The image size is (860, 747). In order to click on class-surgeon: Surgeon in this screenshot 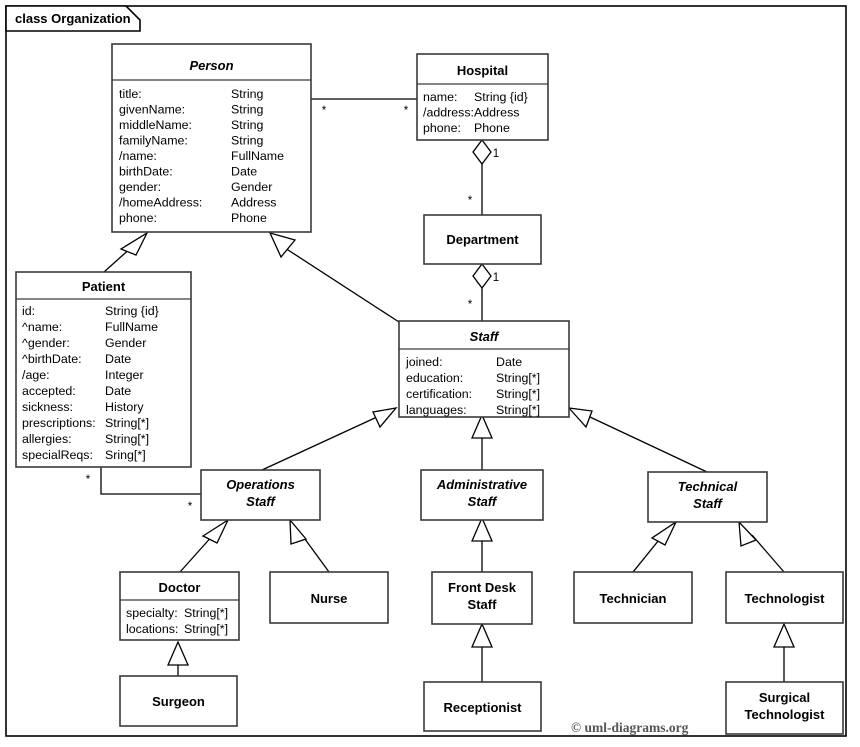, I will do `click(178, 701)`.